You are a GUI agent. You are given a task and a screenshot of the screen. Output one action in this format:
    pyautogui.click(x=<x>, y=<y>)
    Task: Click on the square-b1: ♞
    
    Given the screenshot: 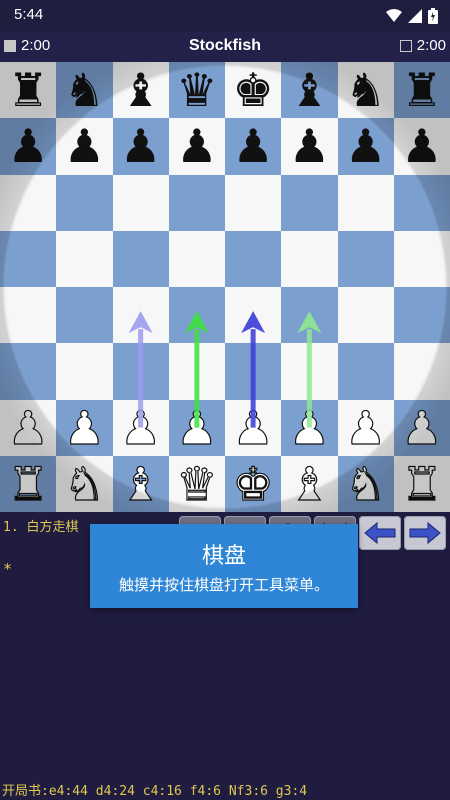 What is the action you would take?
    pyautogui.click(x=84, y=483)
    